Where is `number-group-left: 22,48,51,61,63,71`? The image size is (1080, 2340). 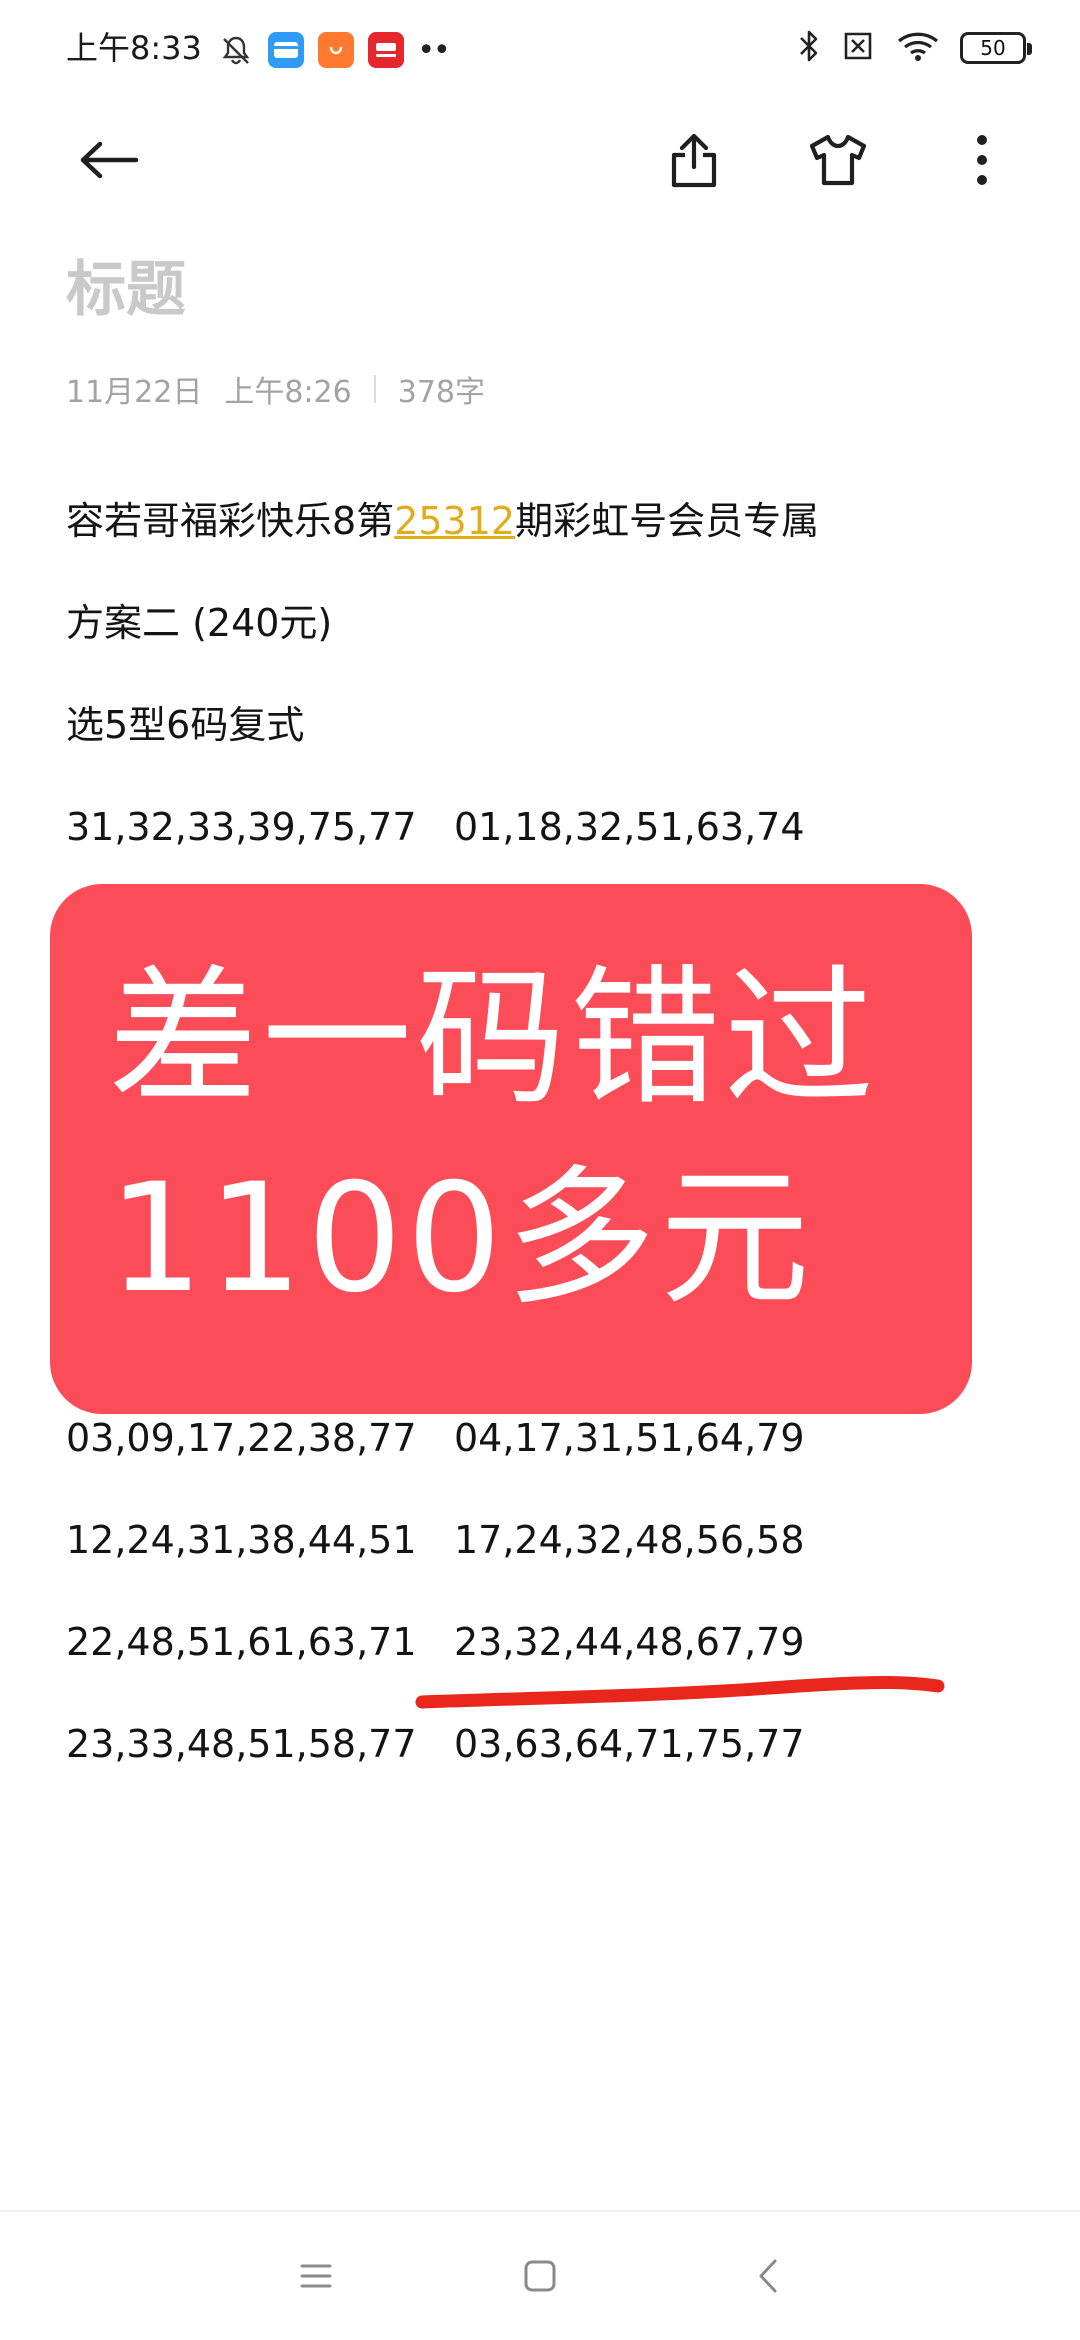
number-group-left: 22,48,51,61,63,71 is located at coordinates (241, 1642).